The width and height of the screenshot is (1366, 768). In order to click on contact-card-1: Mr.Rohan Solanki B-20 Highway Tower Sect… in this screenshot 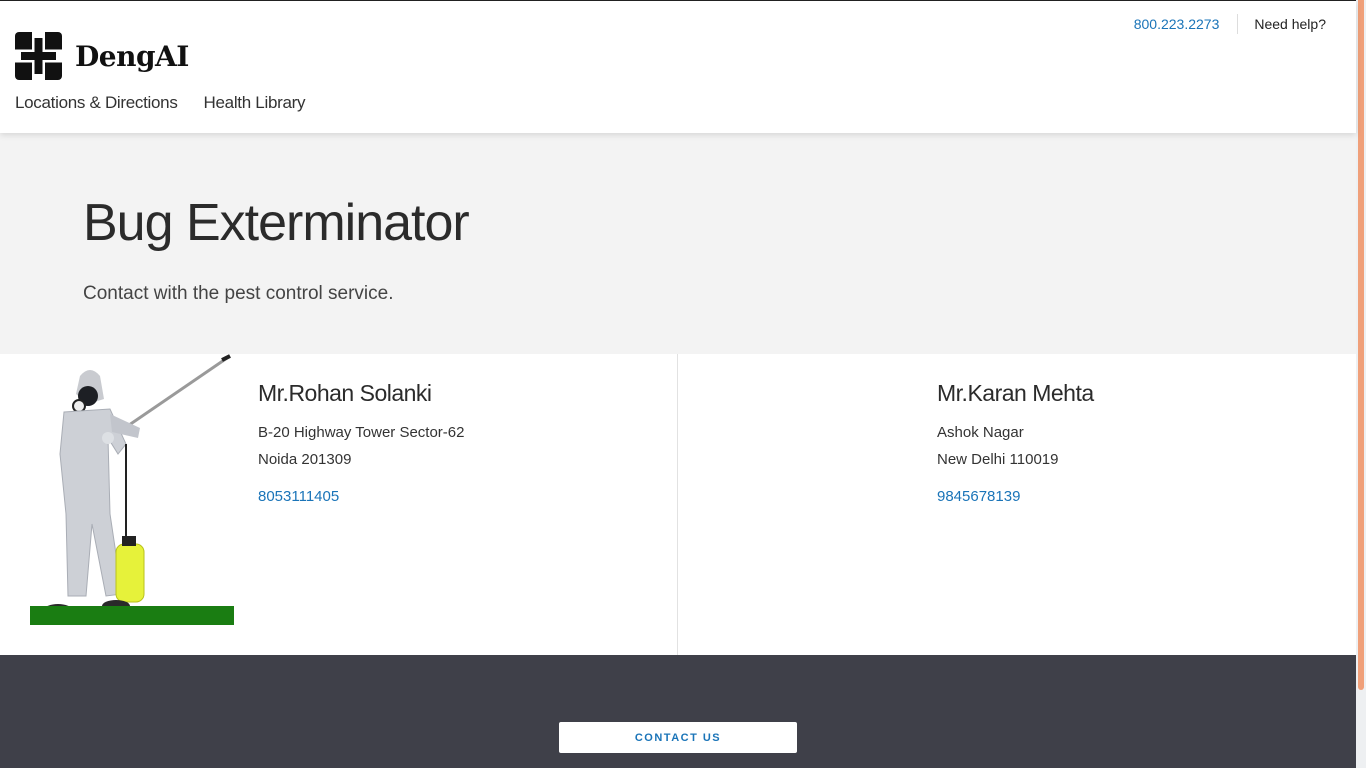, I will do `click(361, 442)`.